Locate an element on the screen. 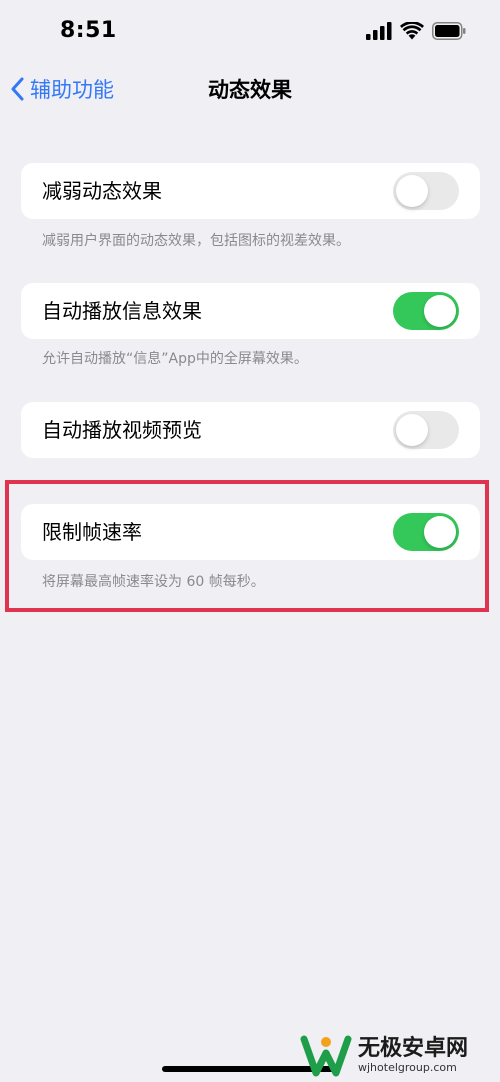 This screenshot has height=1082, width=500. watermark: 无极安卓网 wjhotelgroup.com is located at coordinates (398, 1056).